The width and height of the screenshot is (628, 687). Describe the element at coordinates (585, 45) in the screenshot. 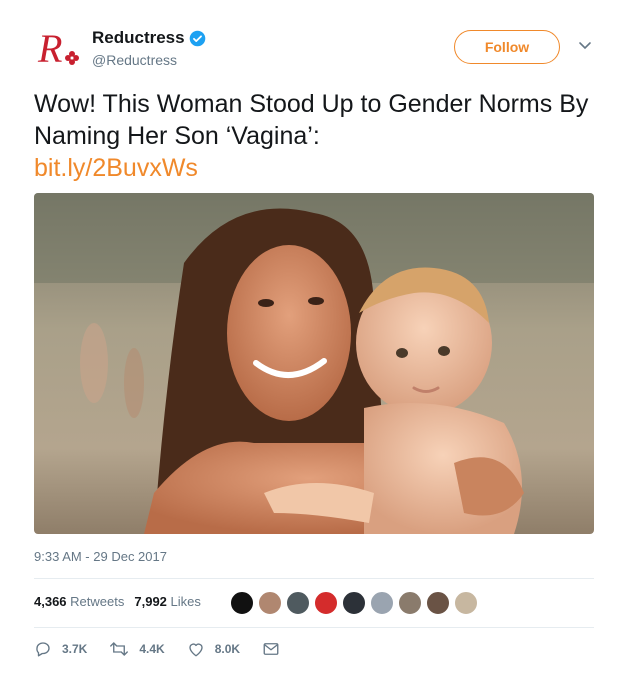

I see `chevron-down-icon` at that location.